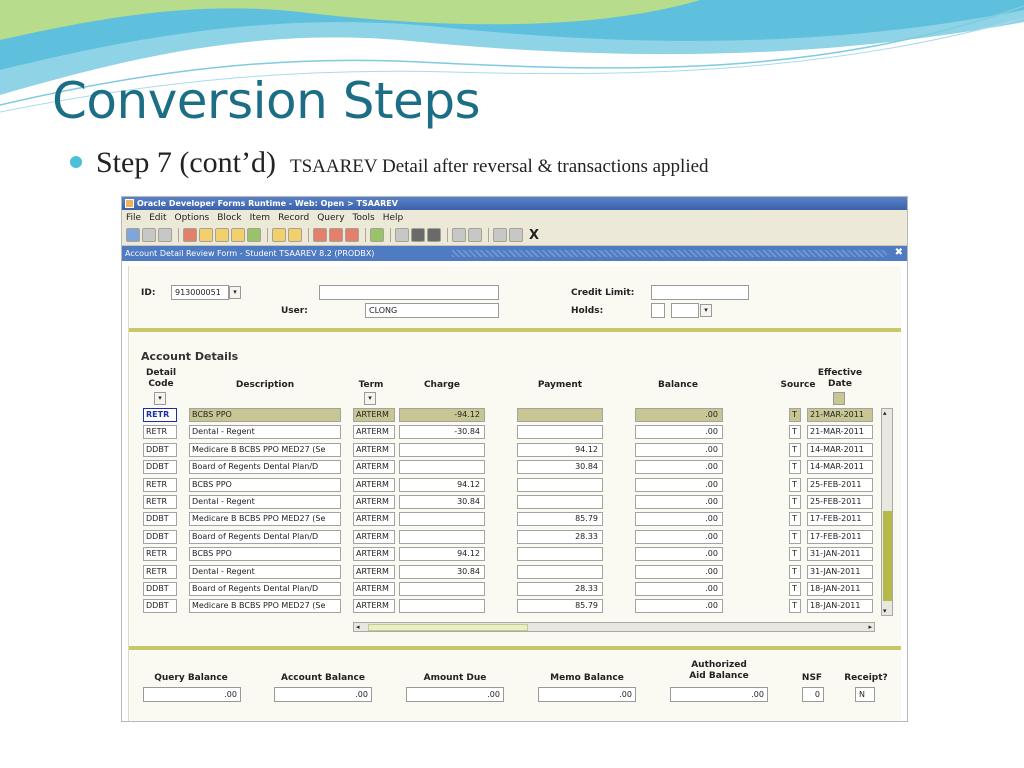  Describe the element at coordinates (434, 235) in the screenshot. I see `workflow-icon` at that location.